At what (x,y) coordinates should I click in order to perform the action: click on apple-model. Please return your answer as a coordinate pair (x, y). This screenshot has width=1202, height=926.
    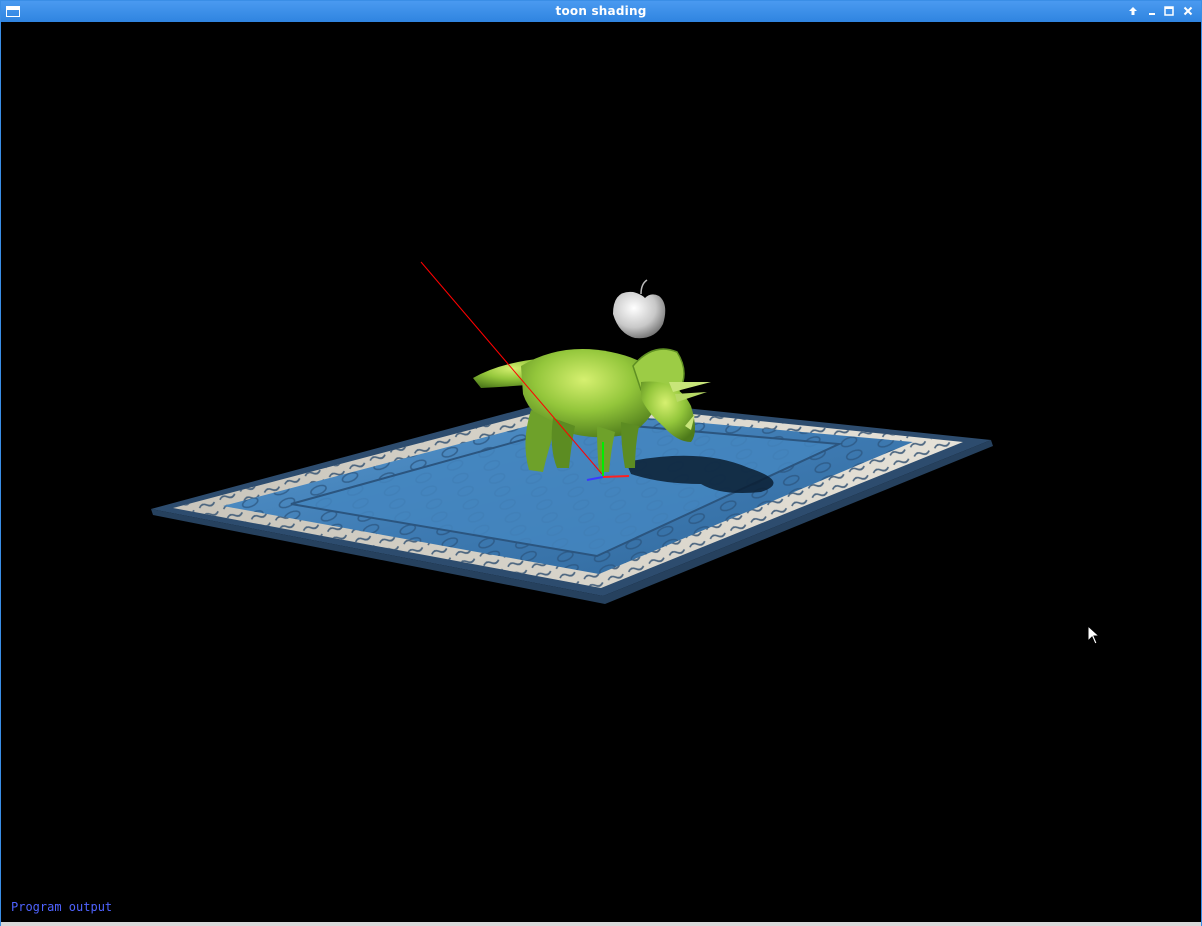
    Looking at the image, I should click on (639, 309).